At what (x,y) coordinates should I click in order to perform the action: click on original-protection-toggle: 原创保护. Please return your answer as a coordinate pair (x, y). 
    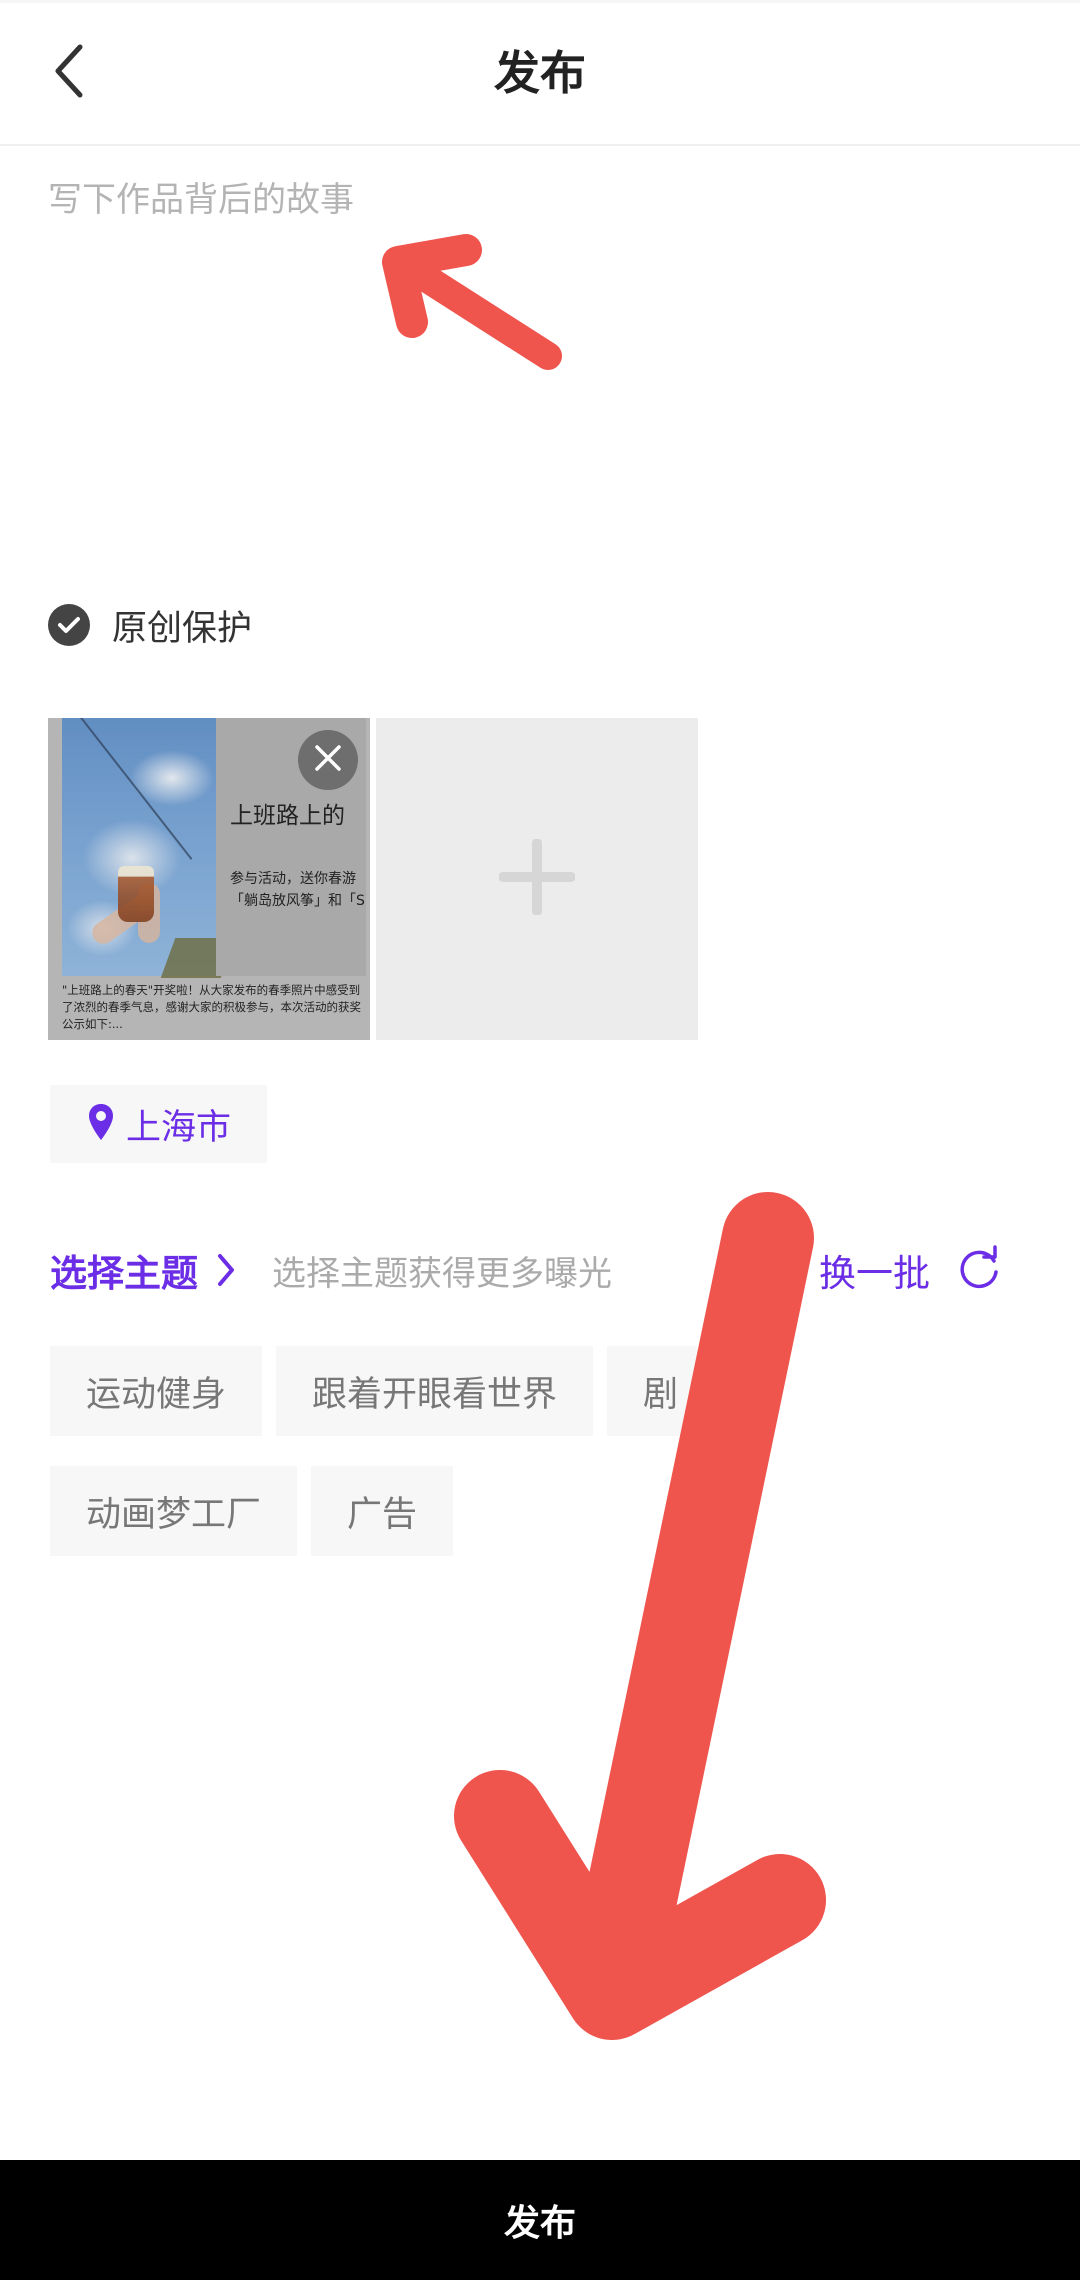
    Looking at the image, I should click on (150, 625).